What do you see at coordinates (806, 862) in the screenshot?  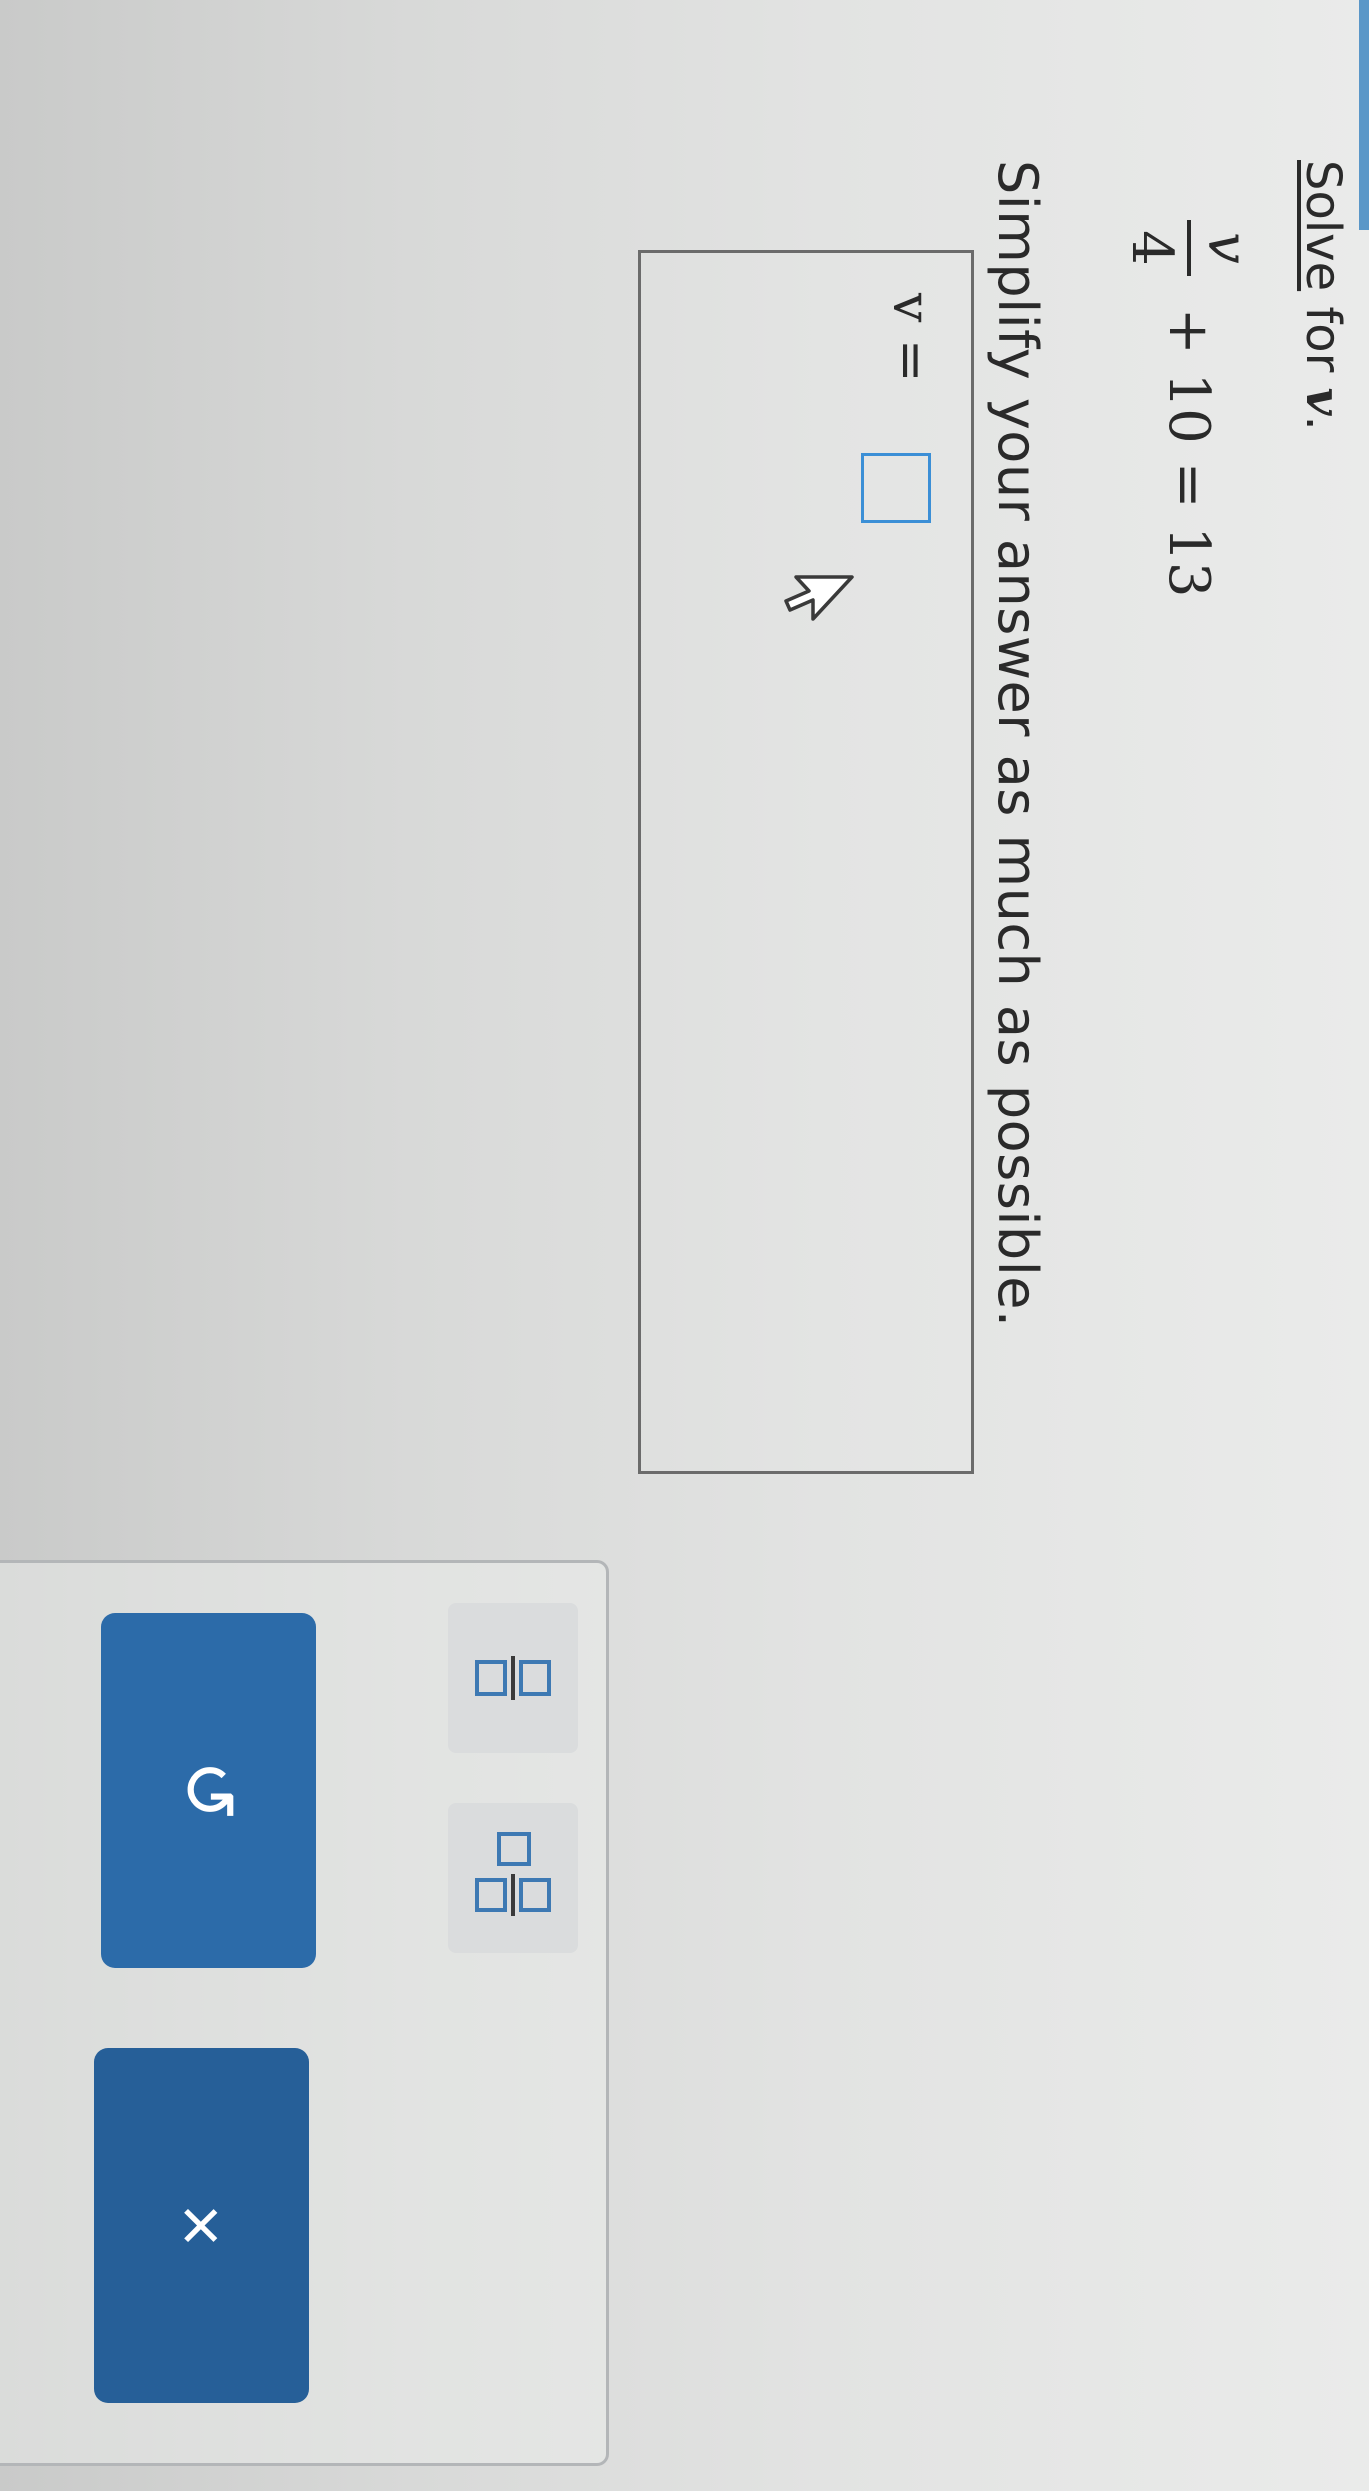 I see `answer-area: v =` at bounding box center [806, 862].